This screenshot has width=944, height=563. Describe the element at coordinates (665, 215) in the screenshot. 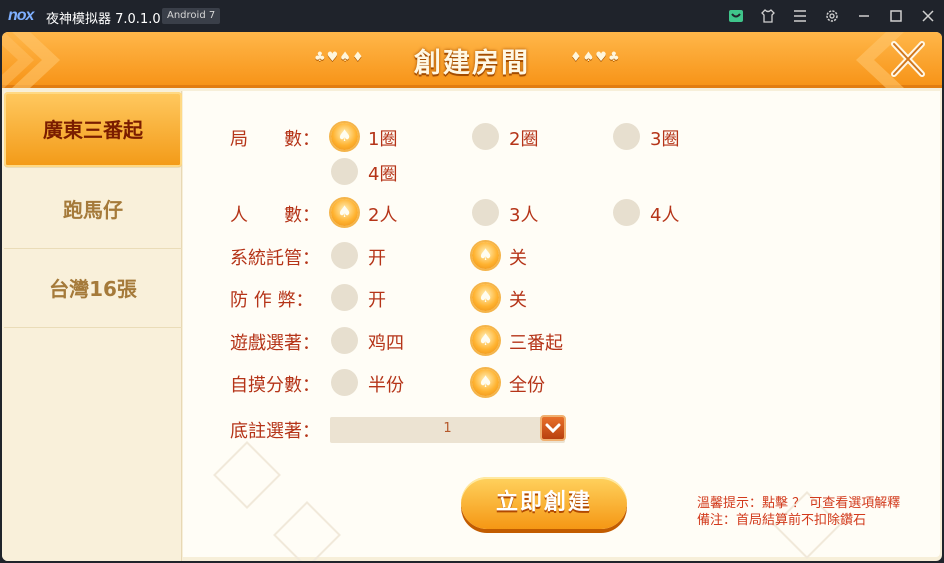

I see `option-label: 4人` at that location.